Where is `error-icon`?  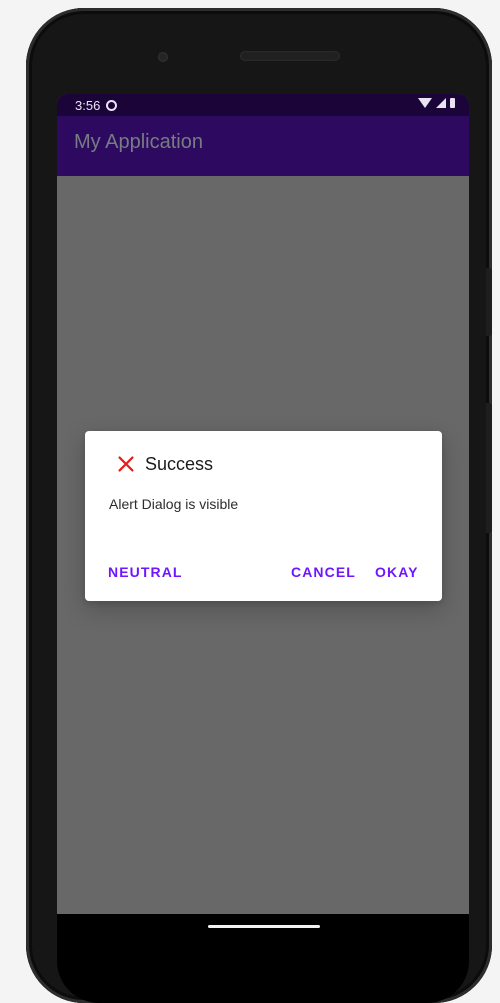
error-icon is located at coordinates (126, 464).